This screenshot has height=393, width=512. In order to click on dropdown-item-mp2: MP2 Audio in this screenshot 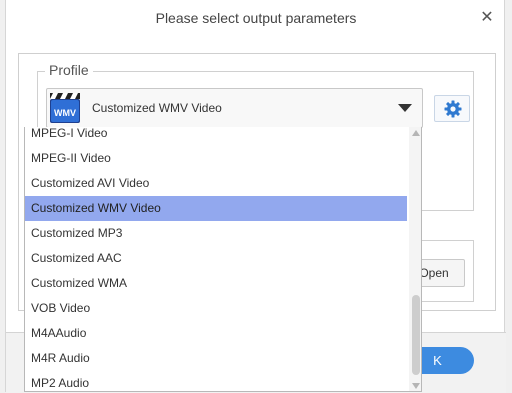, I will do `click(216, 381)`.